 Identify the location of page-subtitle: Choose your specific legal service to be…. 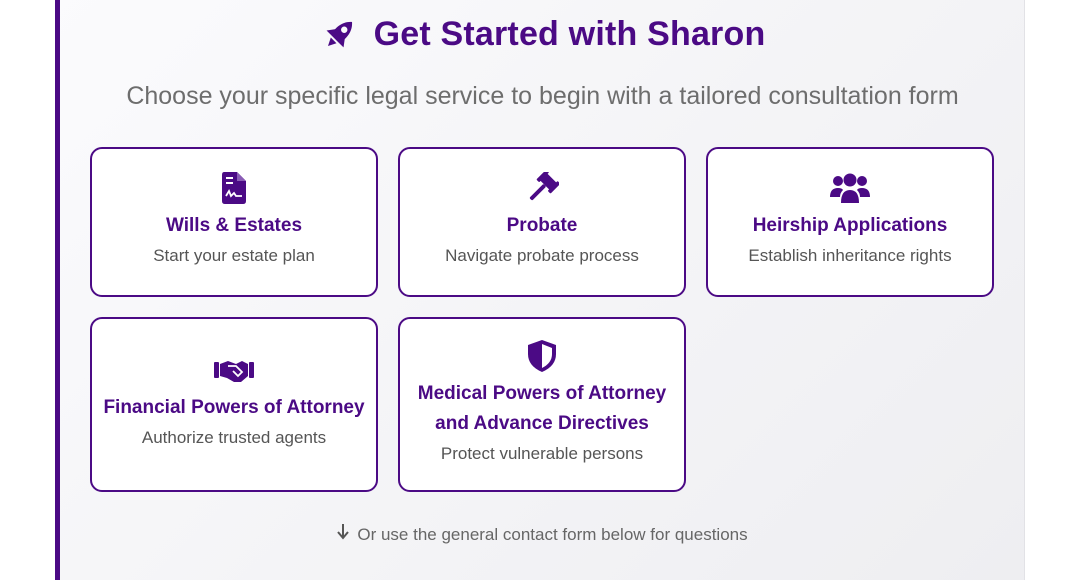
(542, 96).